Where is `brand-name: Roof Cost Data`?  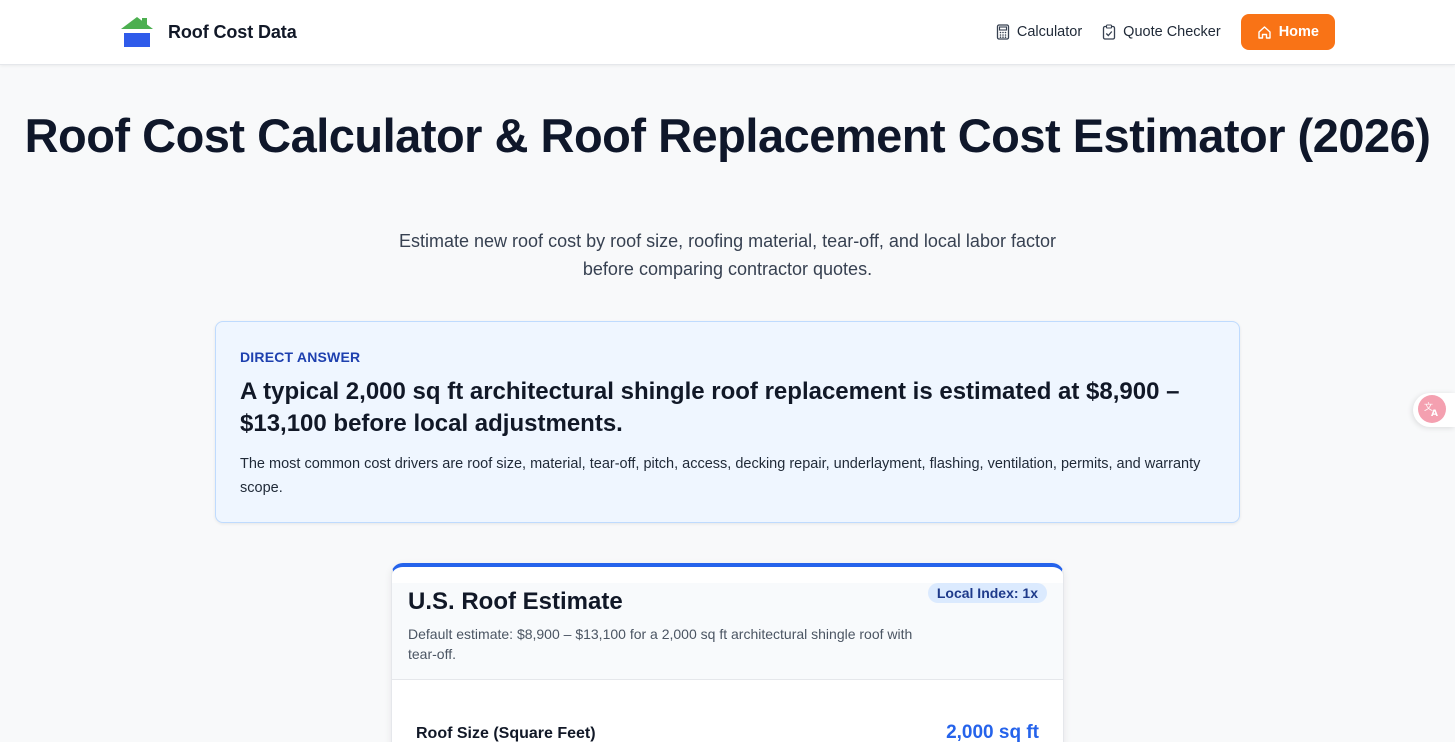 brand-name: Roof Cost Data is located at coordinates (232, 31).